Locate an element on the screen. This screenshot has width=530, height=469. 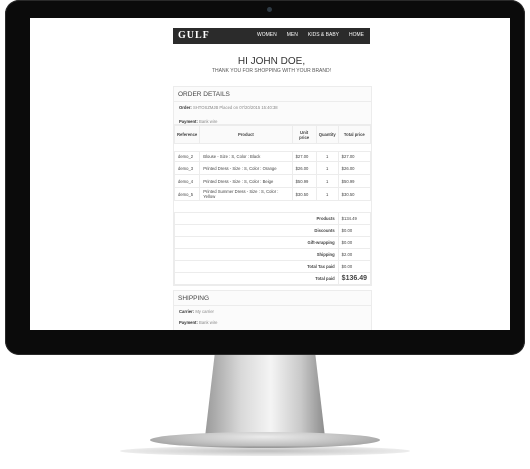
total-value: $2.00 is located at coordinates (354, 254).